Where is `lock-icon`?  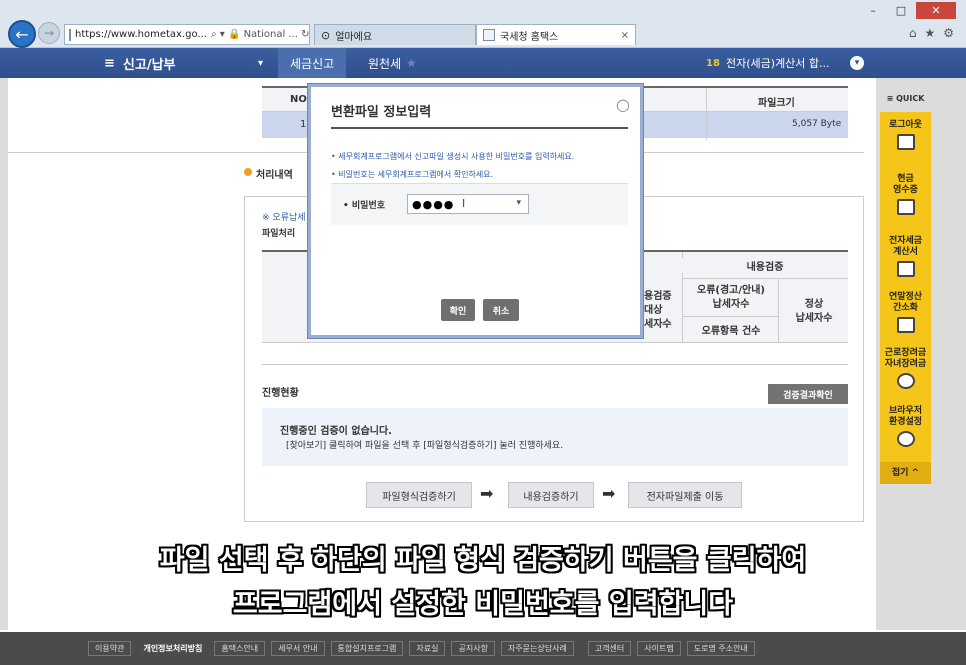 lock-icon is located at coordinates (905, 142).